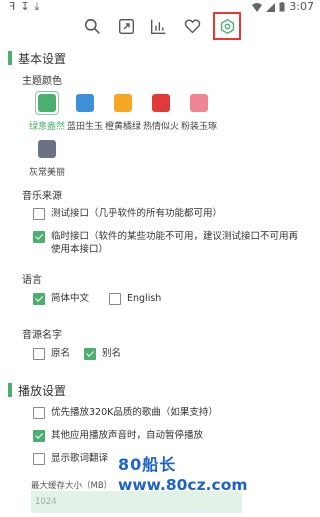  I want to click on settings-icon, so click(227, 26).